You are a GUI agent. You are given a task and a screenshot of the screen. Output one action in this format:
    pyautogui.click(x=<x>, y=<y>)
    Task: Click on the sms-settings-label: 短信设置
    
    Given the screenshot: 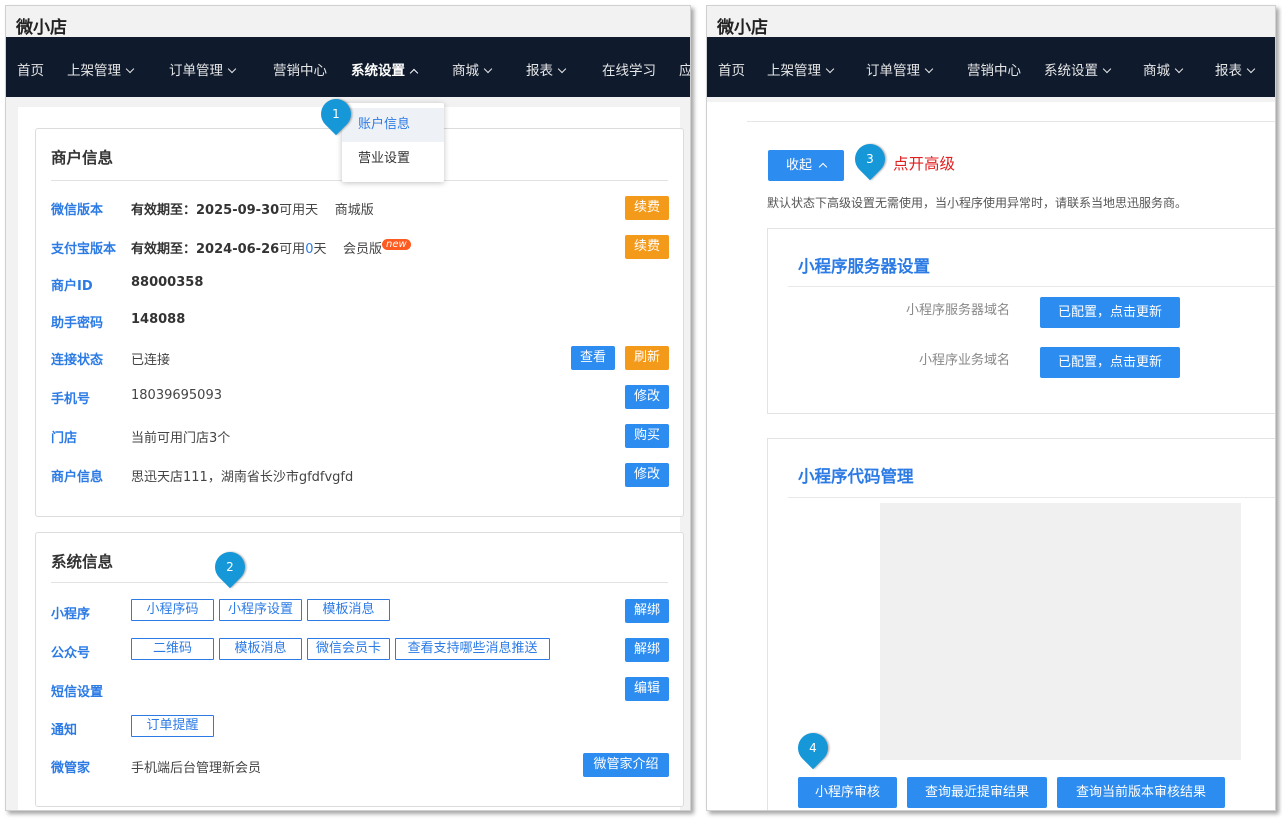 What is the action you would take?
    pyautogui.click(x=77, y=692)
    